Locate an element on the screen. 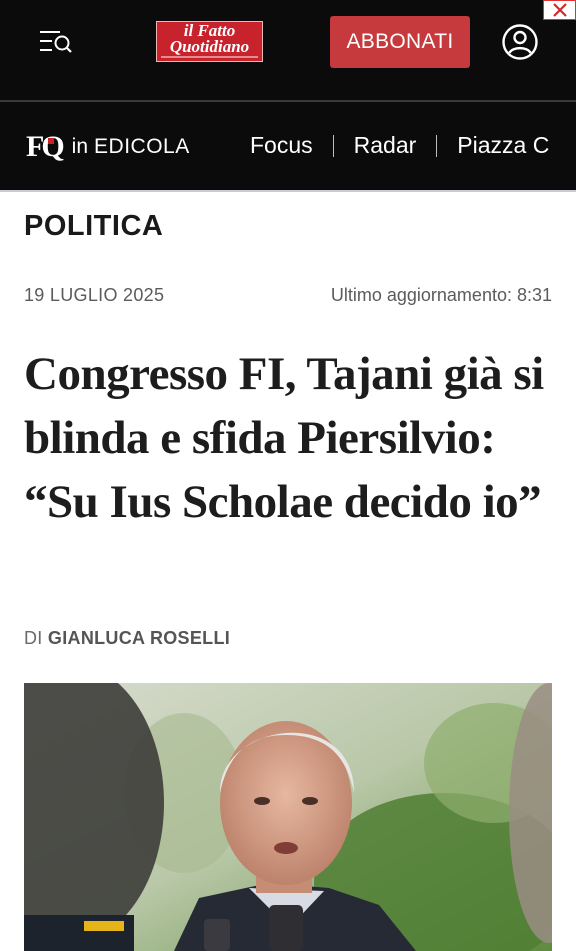 The width and height of the screenshot is (576, 951). edicola-in-text: in is located at coordinates (80, 146).